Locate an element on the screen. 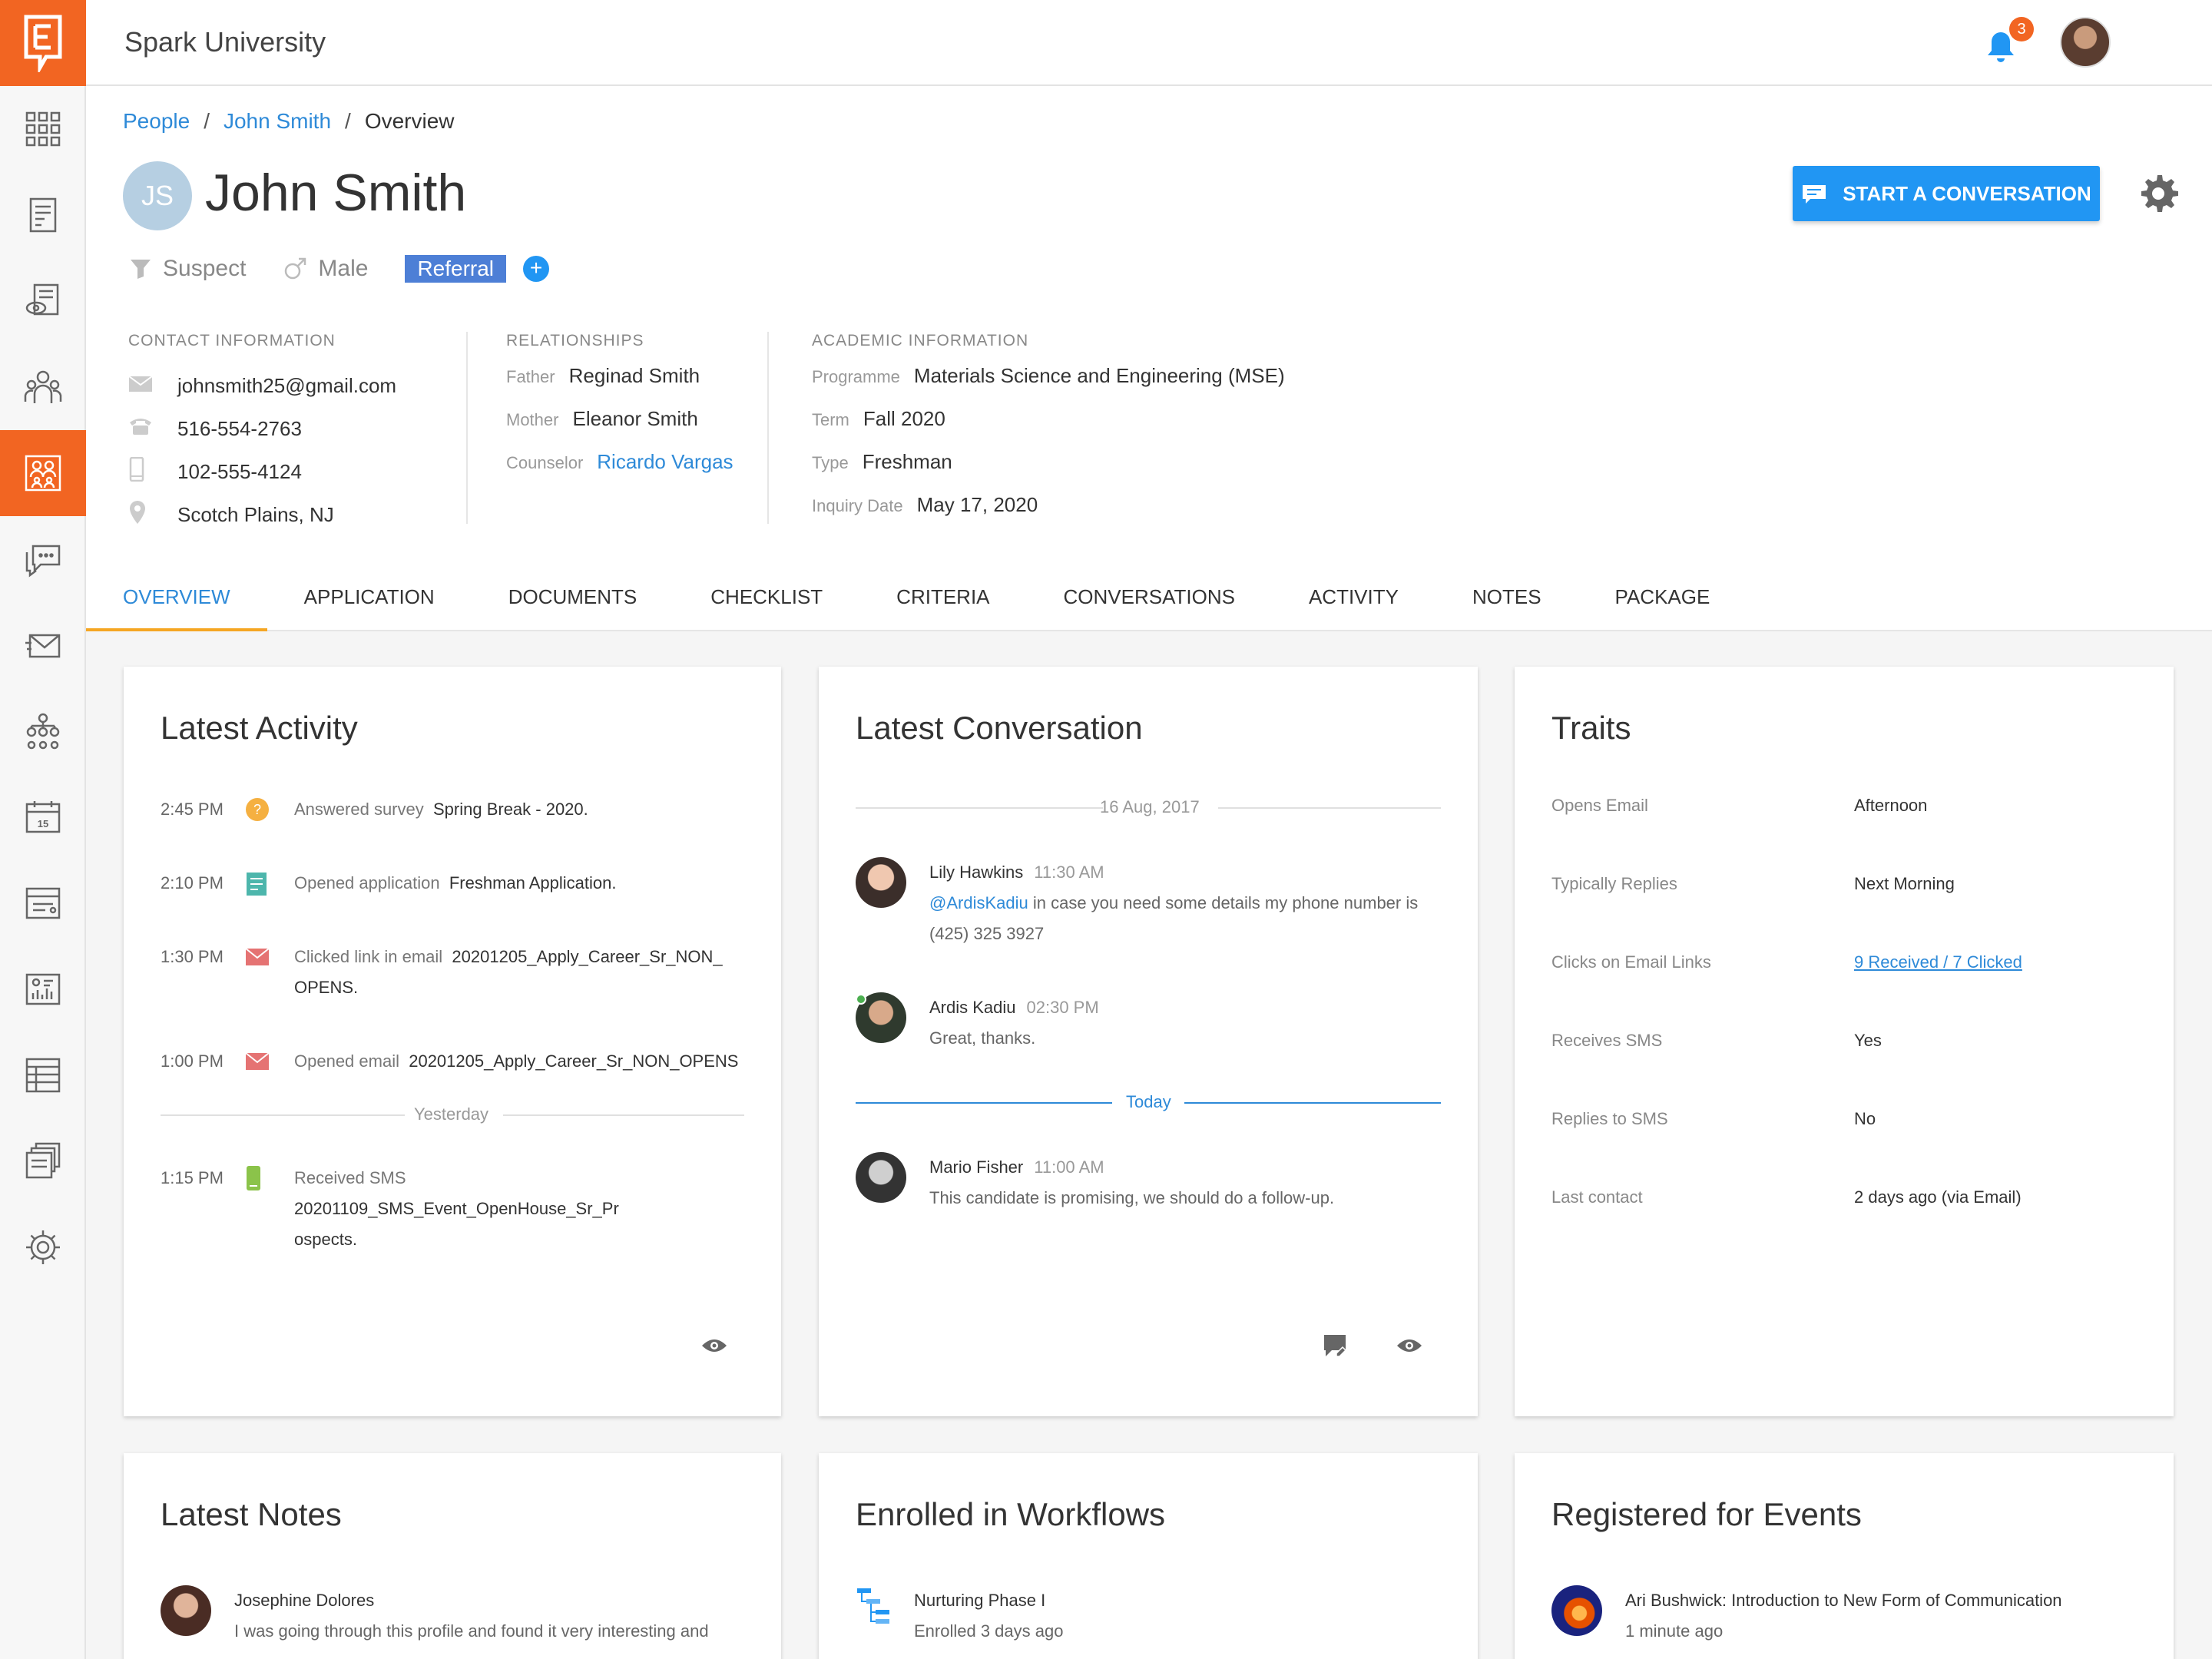 The width and height of the screenshot is (2212, 1659). sidebar-item-forms is located at coordinates (43, 903).